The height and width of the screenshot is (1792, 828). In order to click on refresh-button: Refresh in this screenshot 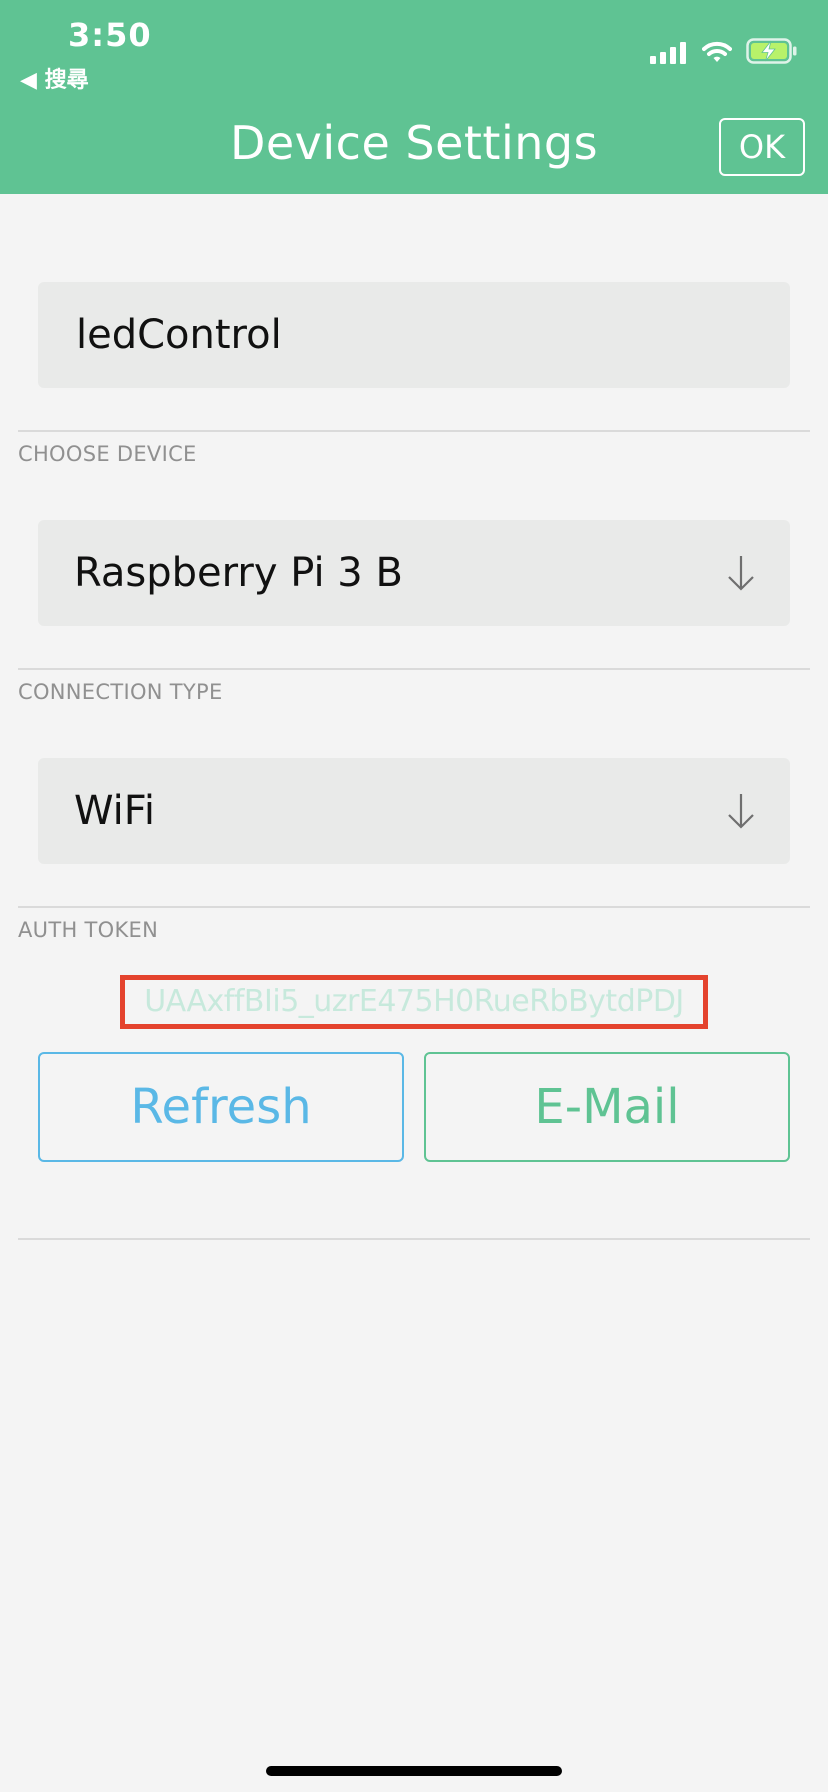, I will do `click(221, 1107)`.